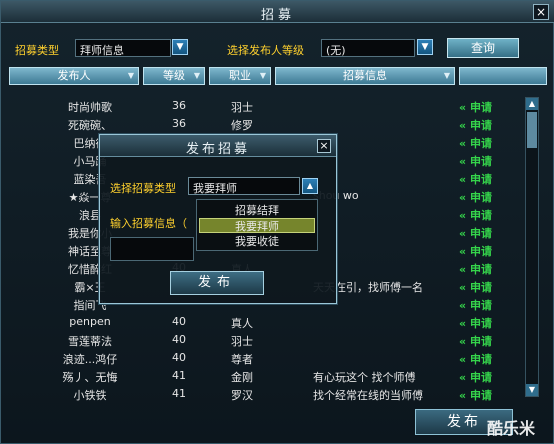 The image size is (554, 444). I want to click on publisher-class: 修罗, so click(242, 125).